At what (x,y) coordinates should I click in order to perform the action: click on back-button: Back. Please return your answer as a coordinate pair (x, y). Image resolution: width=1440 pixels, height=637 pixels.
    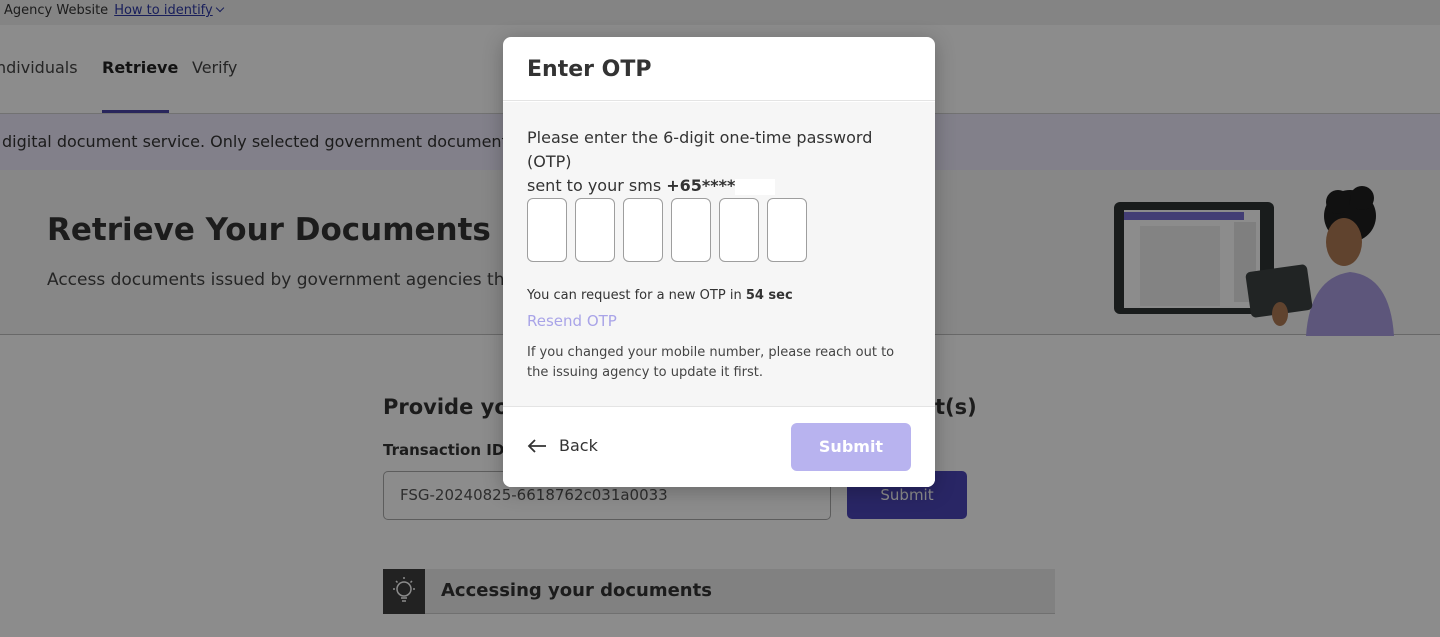
    Looking at the image, I should click on (562, 445).